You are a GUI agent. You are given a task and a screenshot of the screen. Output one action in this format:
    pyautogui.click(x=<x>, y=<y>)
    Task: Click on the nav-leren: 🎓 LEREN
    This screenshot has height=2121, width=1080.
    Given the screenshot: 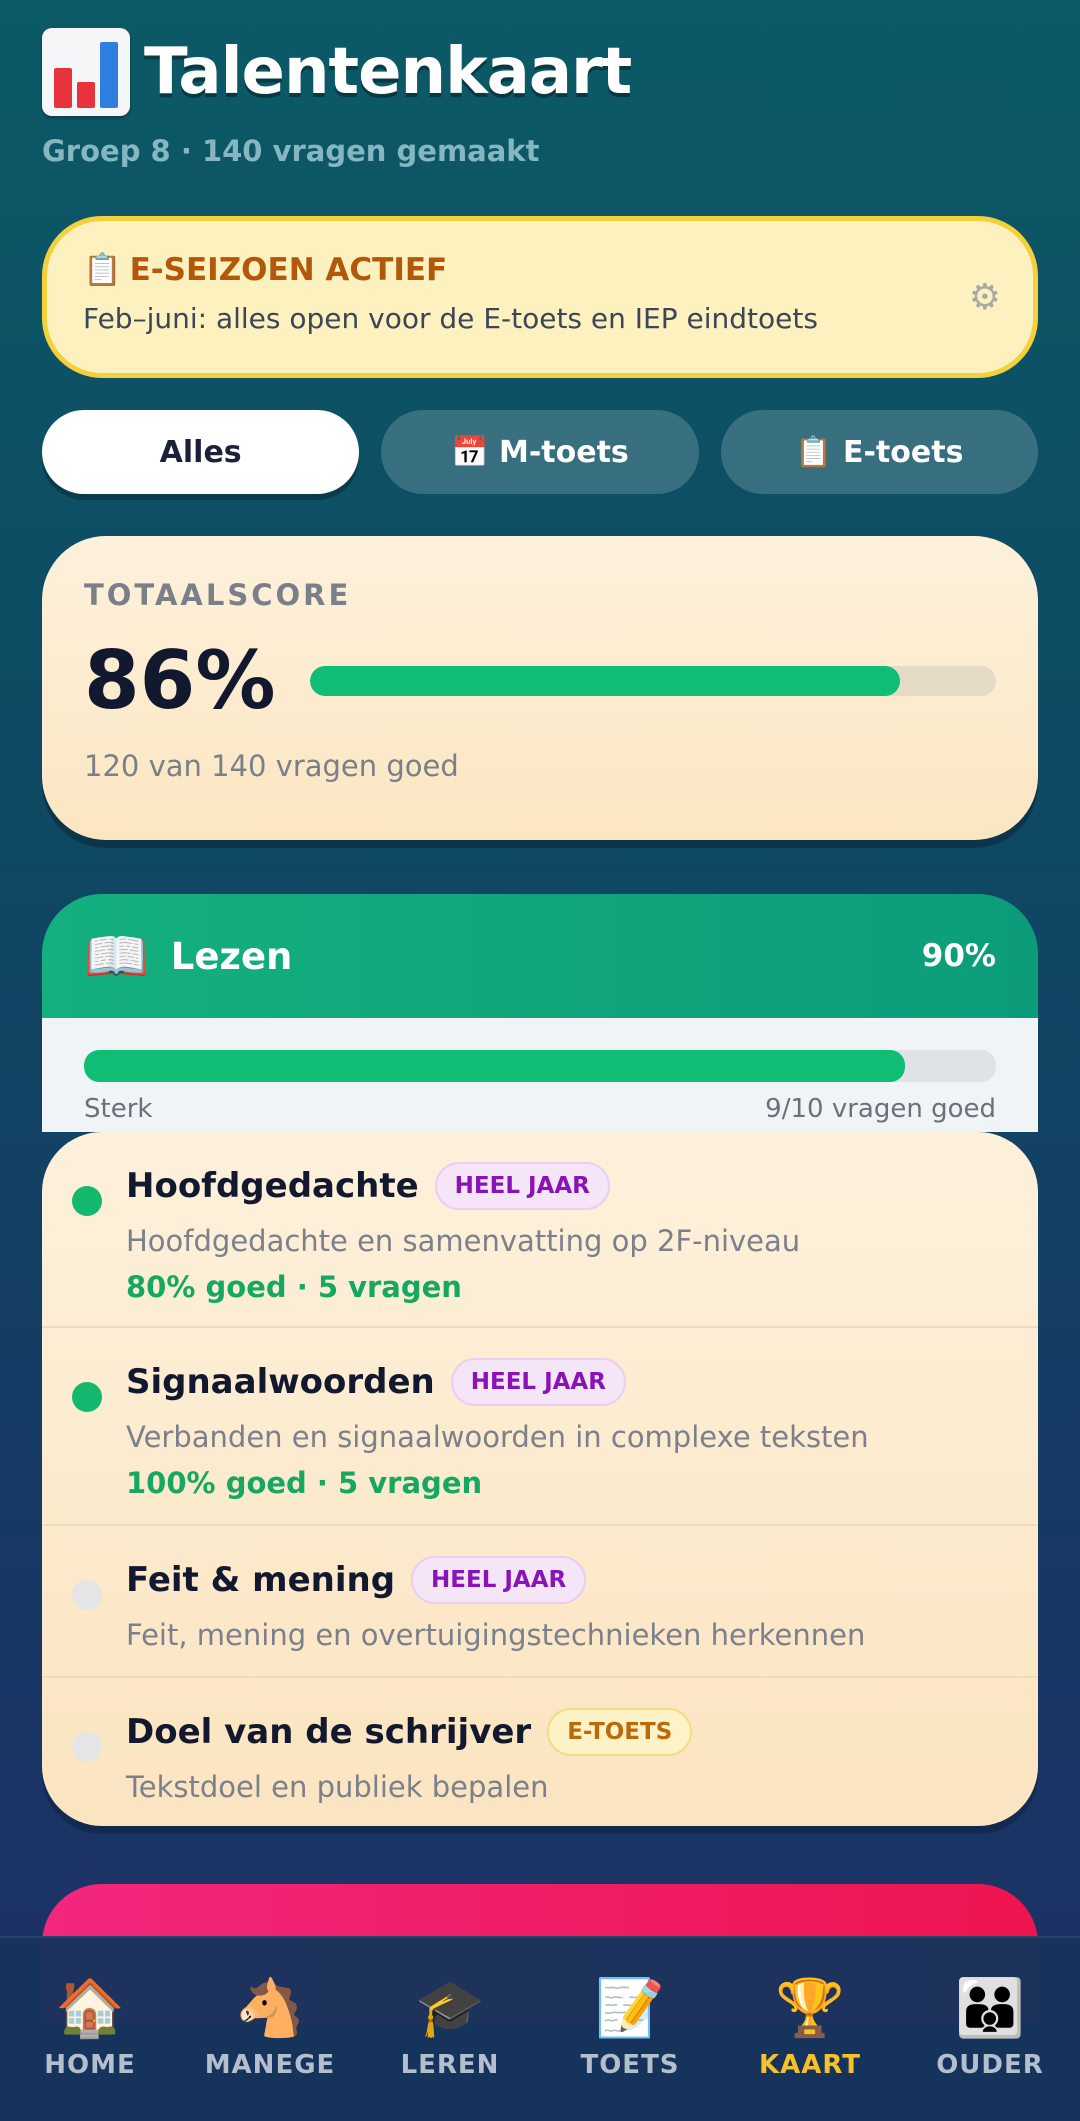 What is the action you would take?
    pyautogui.click(x=450, y=2028)
    